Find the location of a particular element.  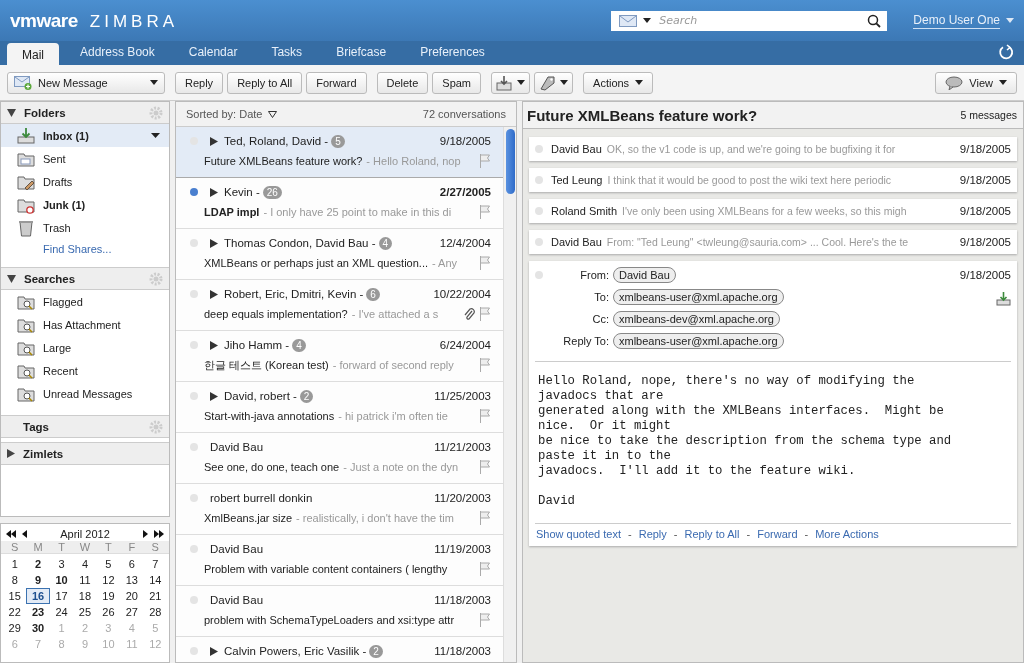

new-message-button: New Message is located at coordinates (86, 82).